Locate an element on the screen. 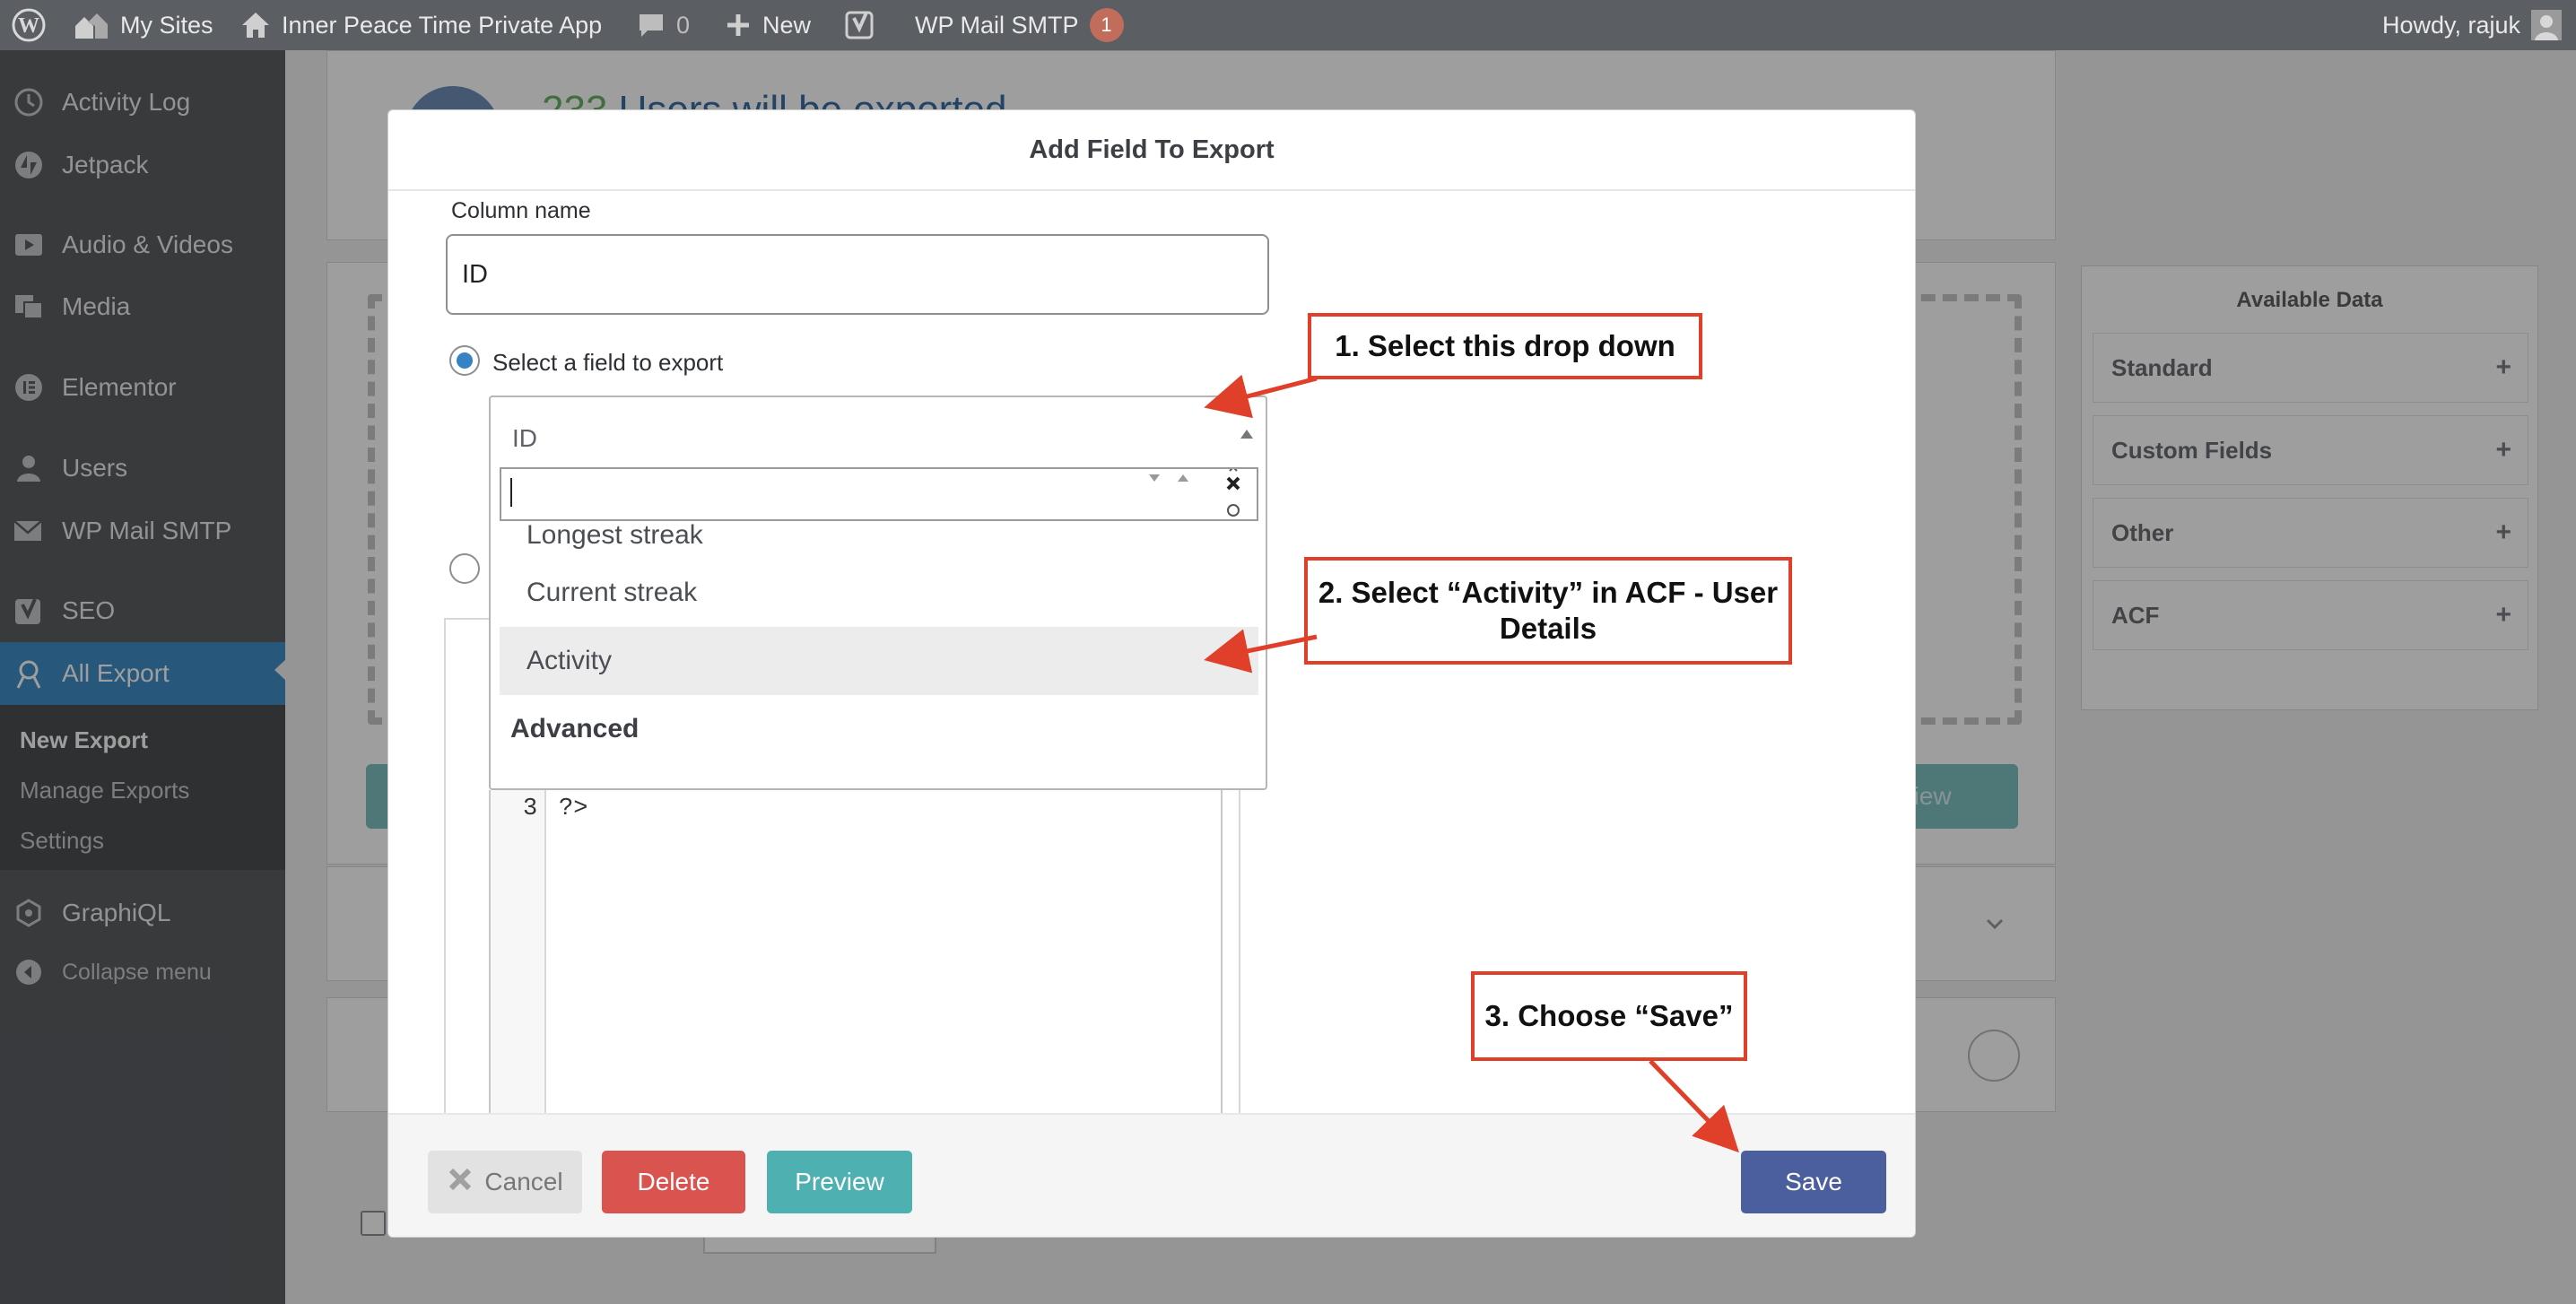 The height and width of the screenshot is (1304, 2576). annotation-arrows is located at coordinates (1471, 763).